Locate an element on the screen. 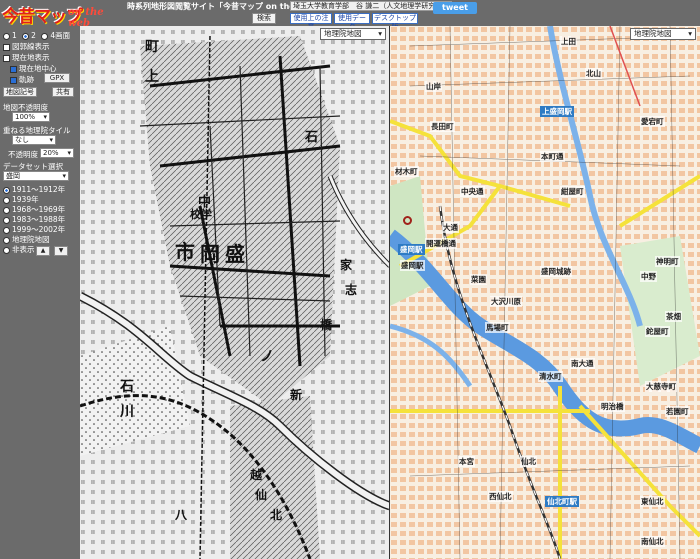  place-label: 大慈寺町 is located at coordinates (661, 386).